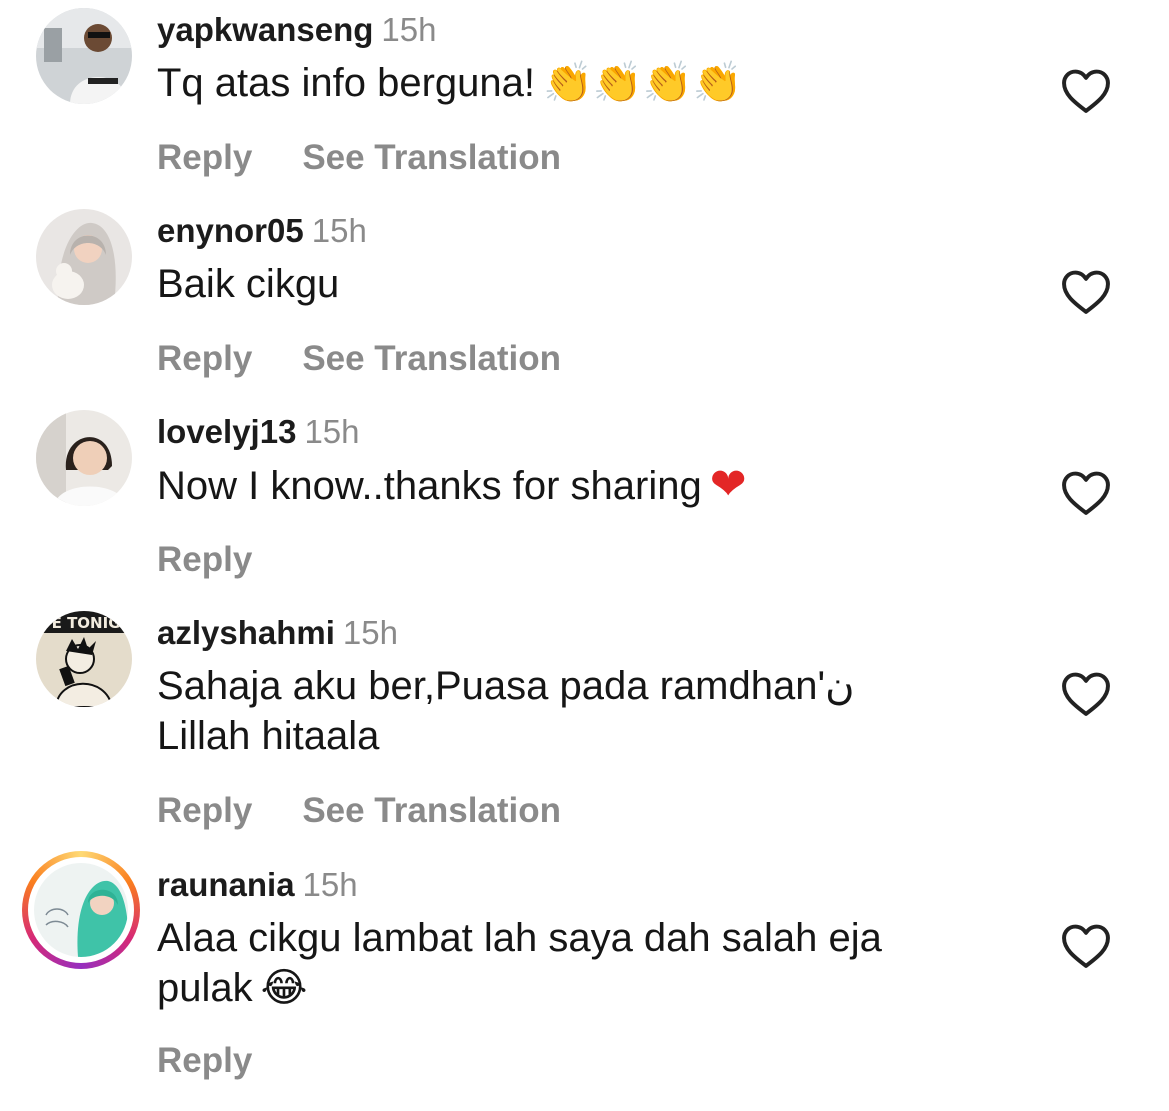 The width and height of the screenshot is (1169, 1111). I want to click on avatar-story-ring, so click(81, 910).